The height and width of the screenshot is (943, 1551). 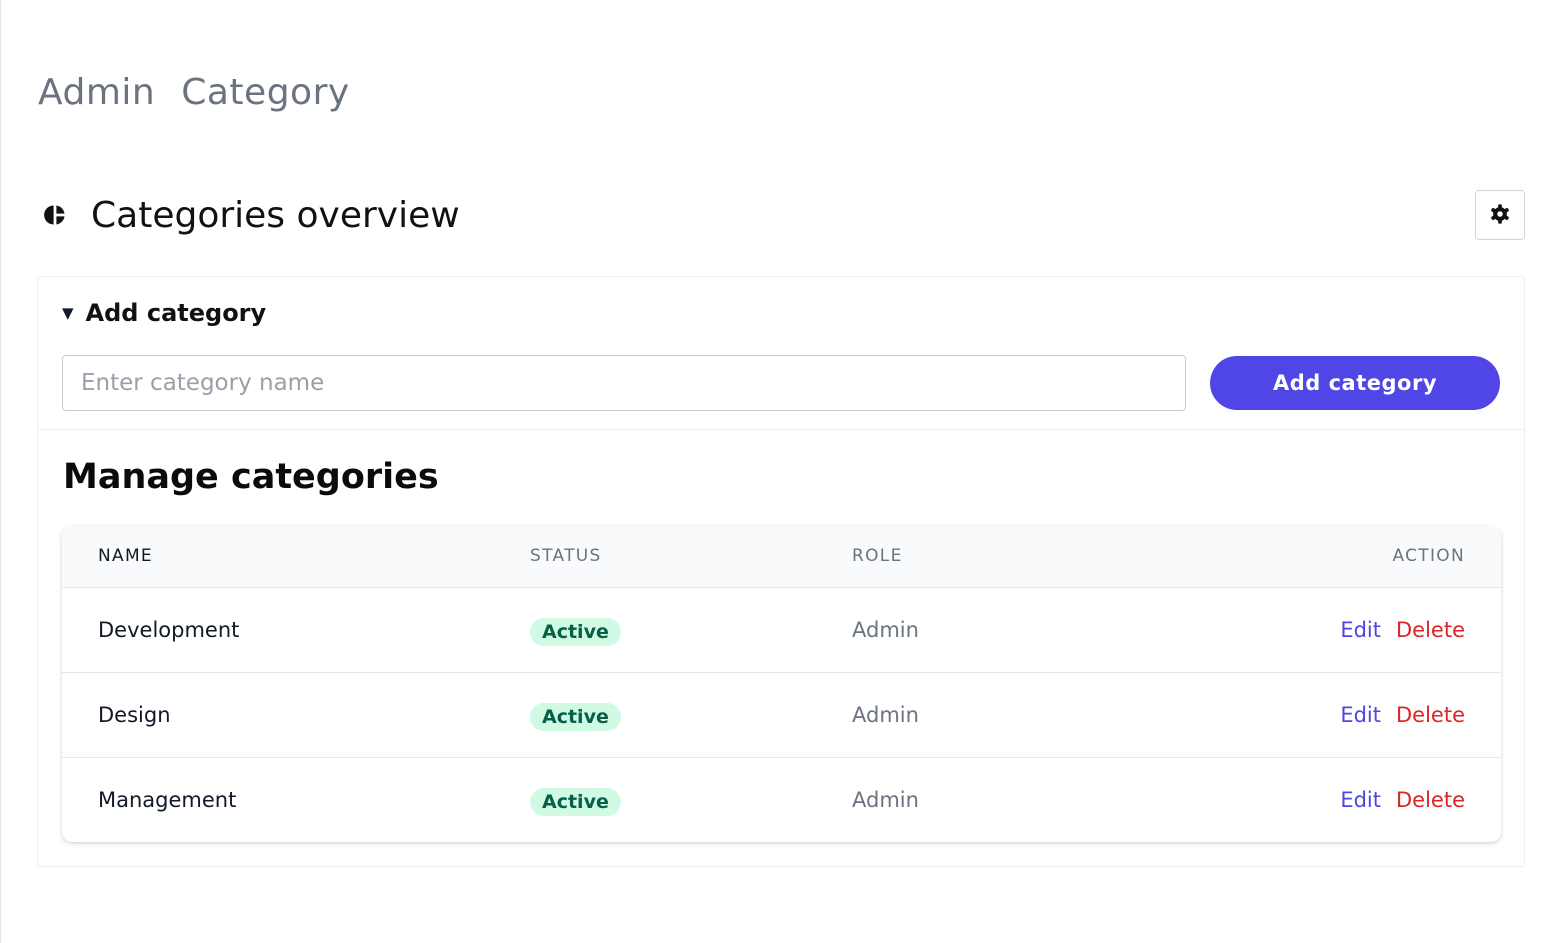 I want to click on category-name-input, so click(x=624, y=383).